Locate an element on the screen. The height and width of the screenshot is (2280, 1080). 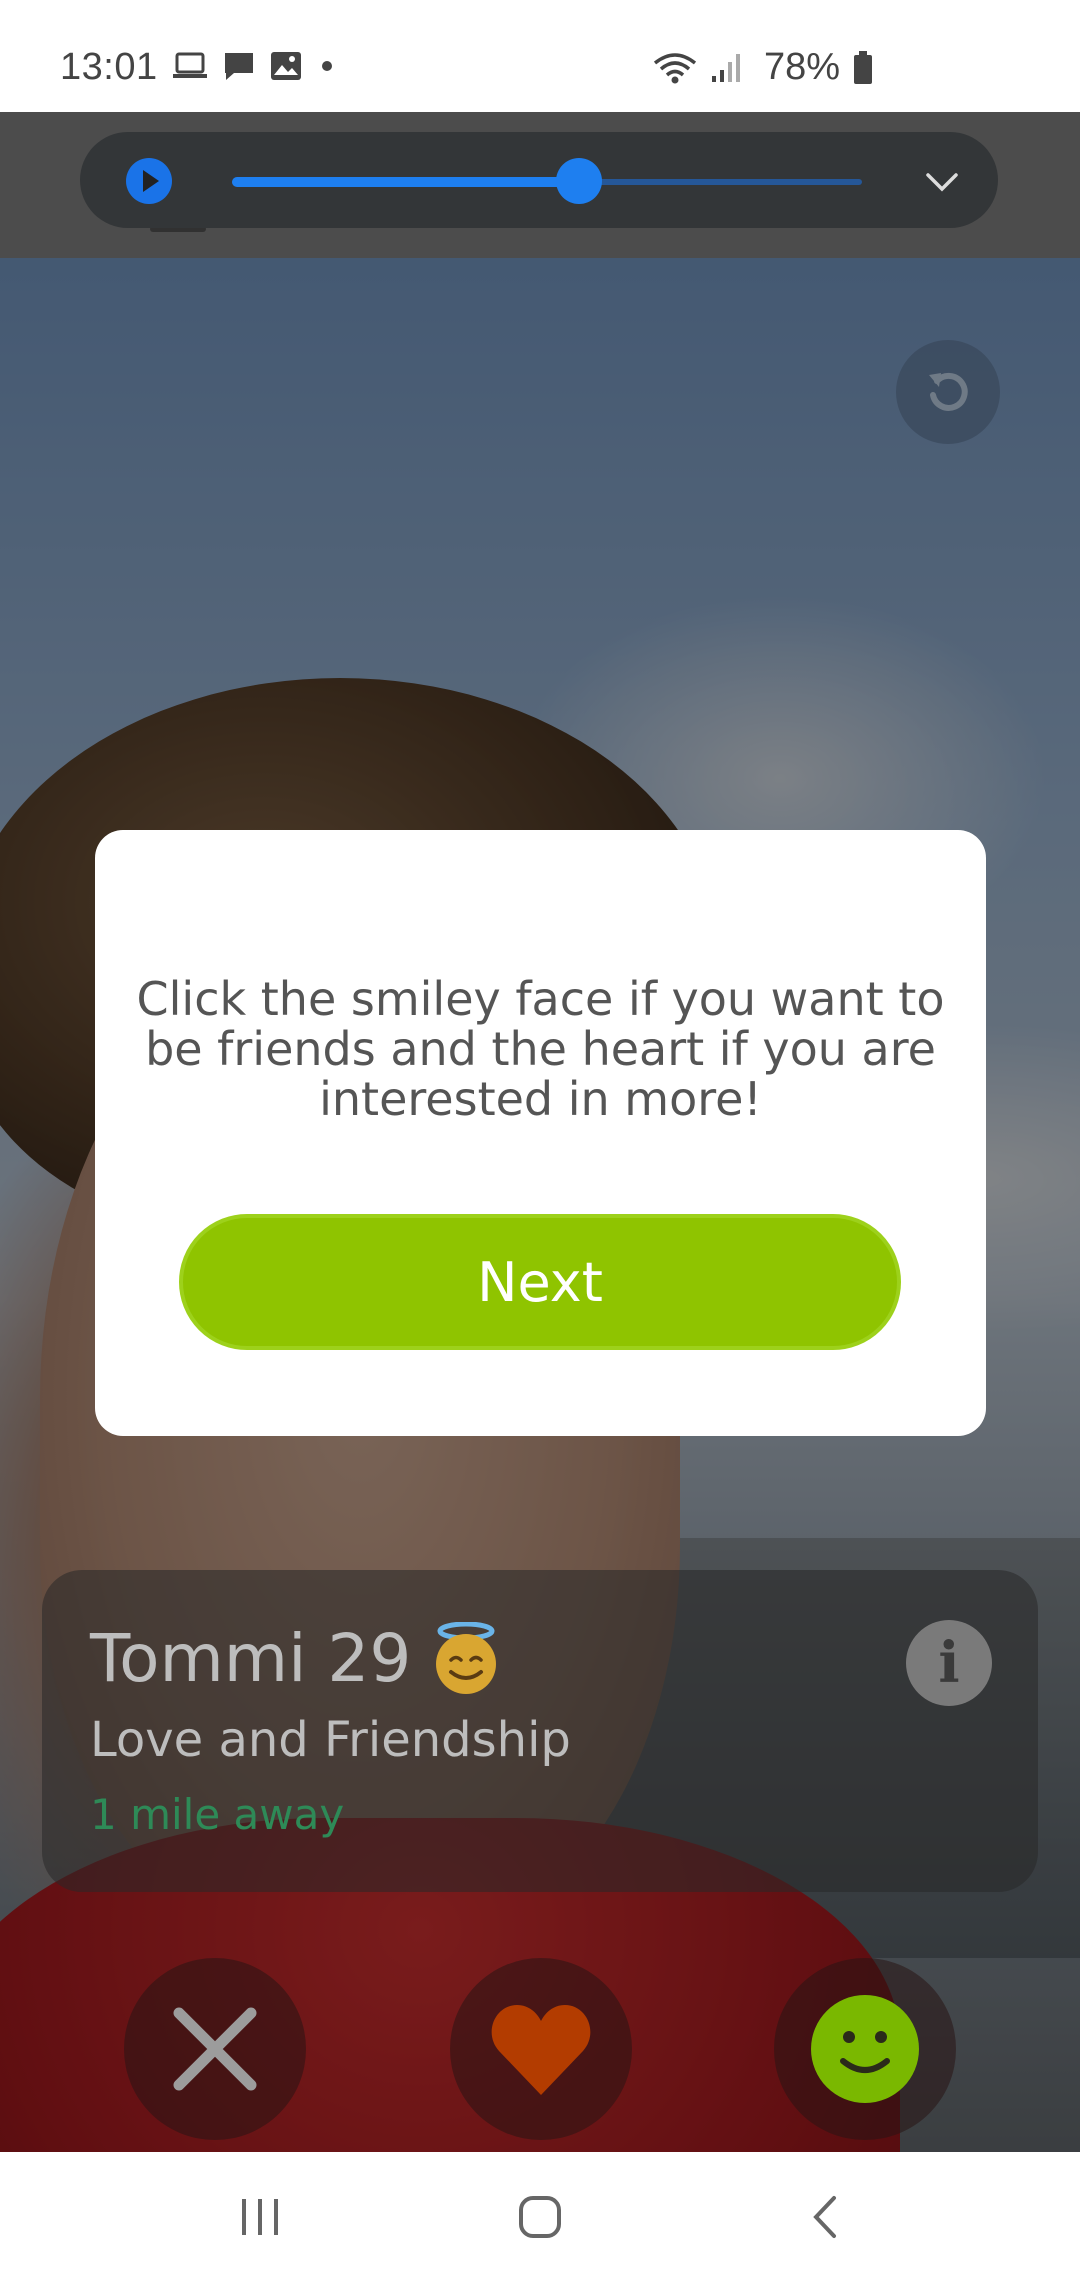
wifi-icon is located at coordinates (675, 67).